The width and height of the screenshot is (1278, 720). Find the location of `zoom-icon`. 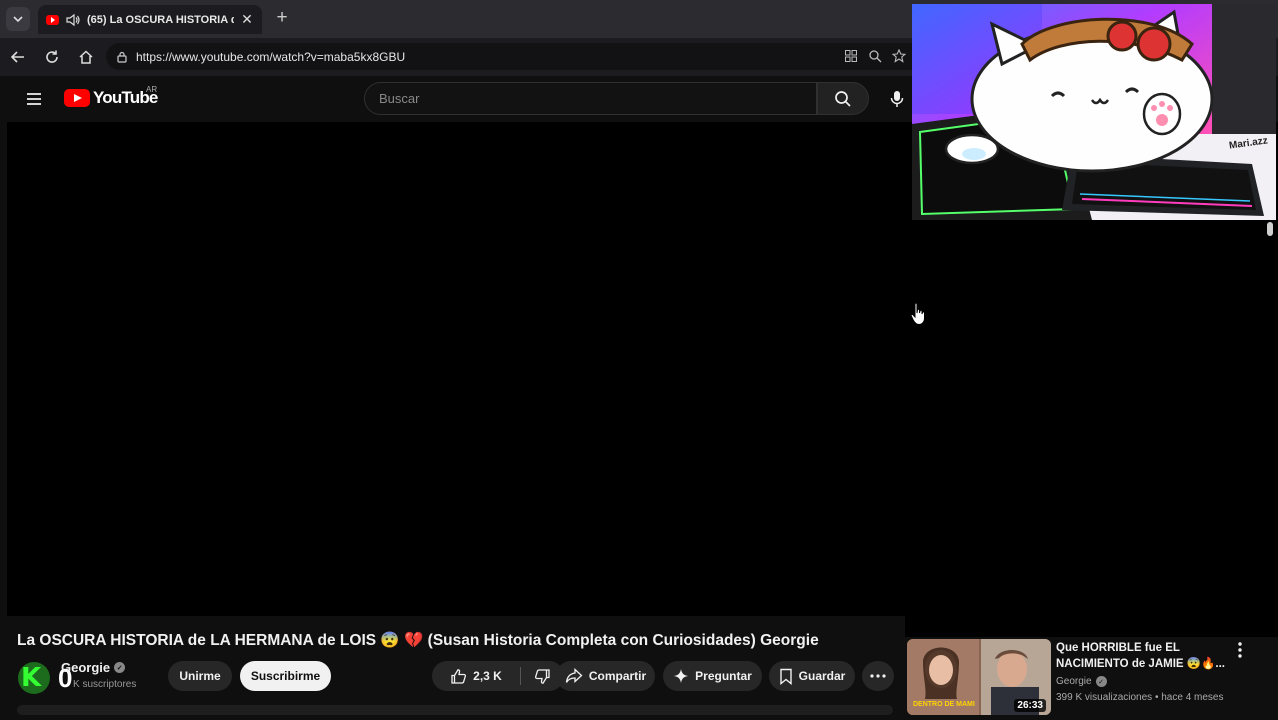

zoom-icon is located at coordinates (875, 56).